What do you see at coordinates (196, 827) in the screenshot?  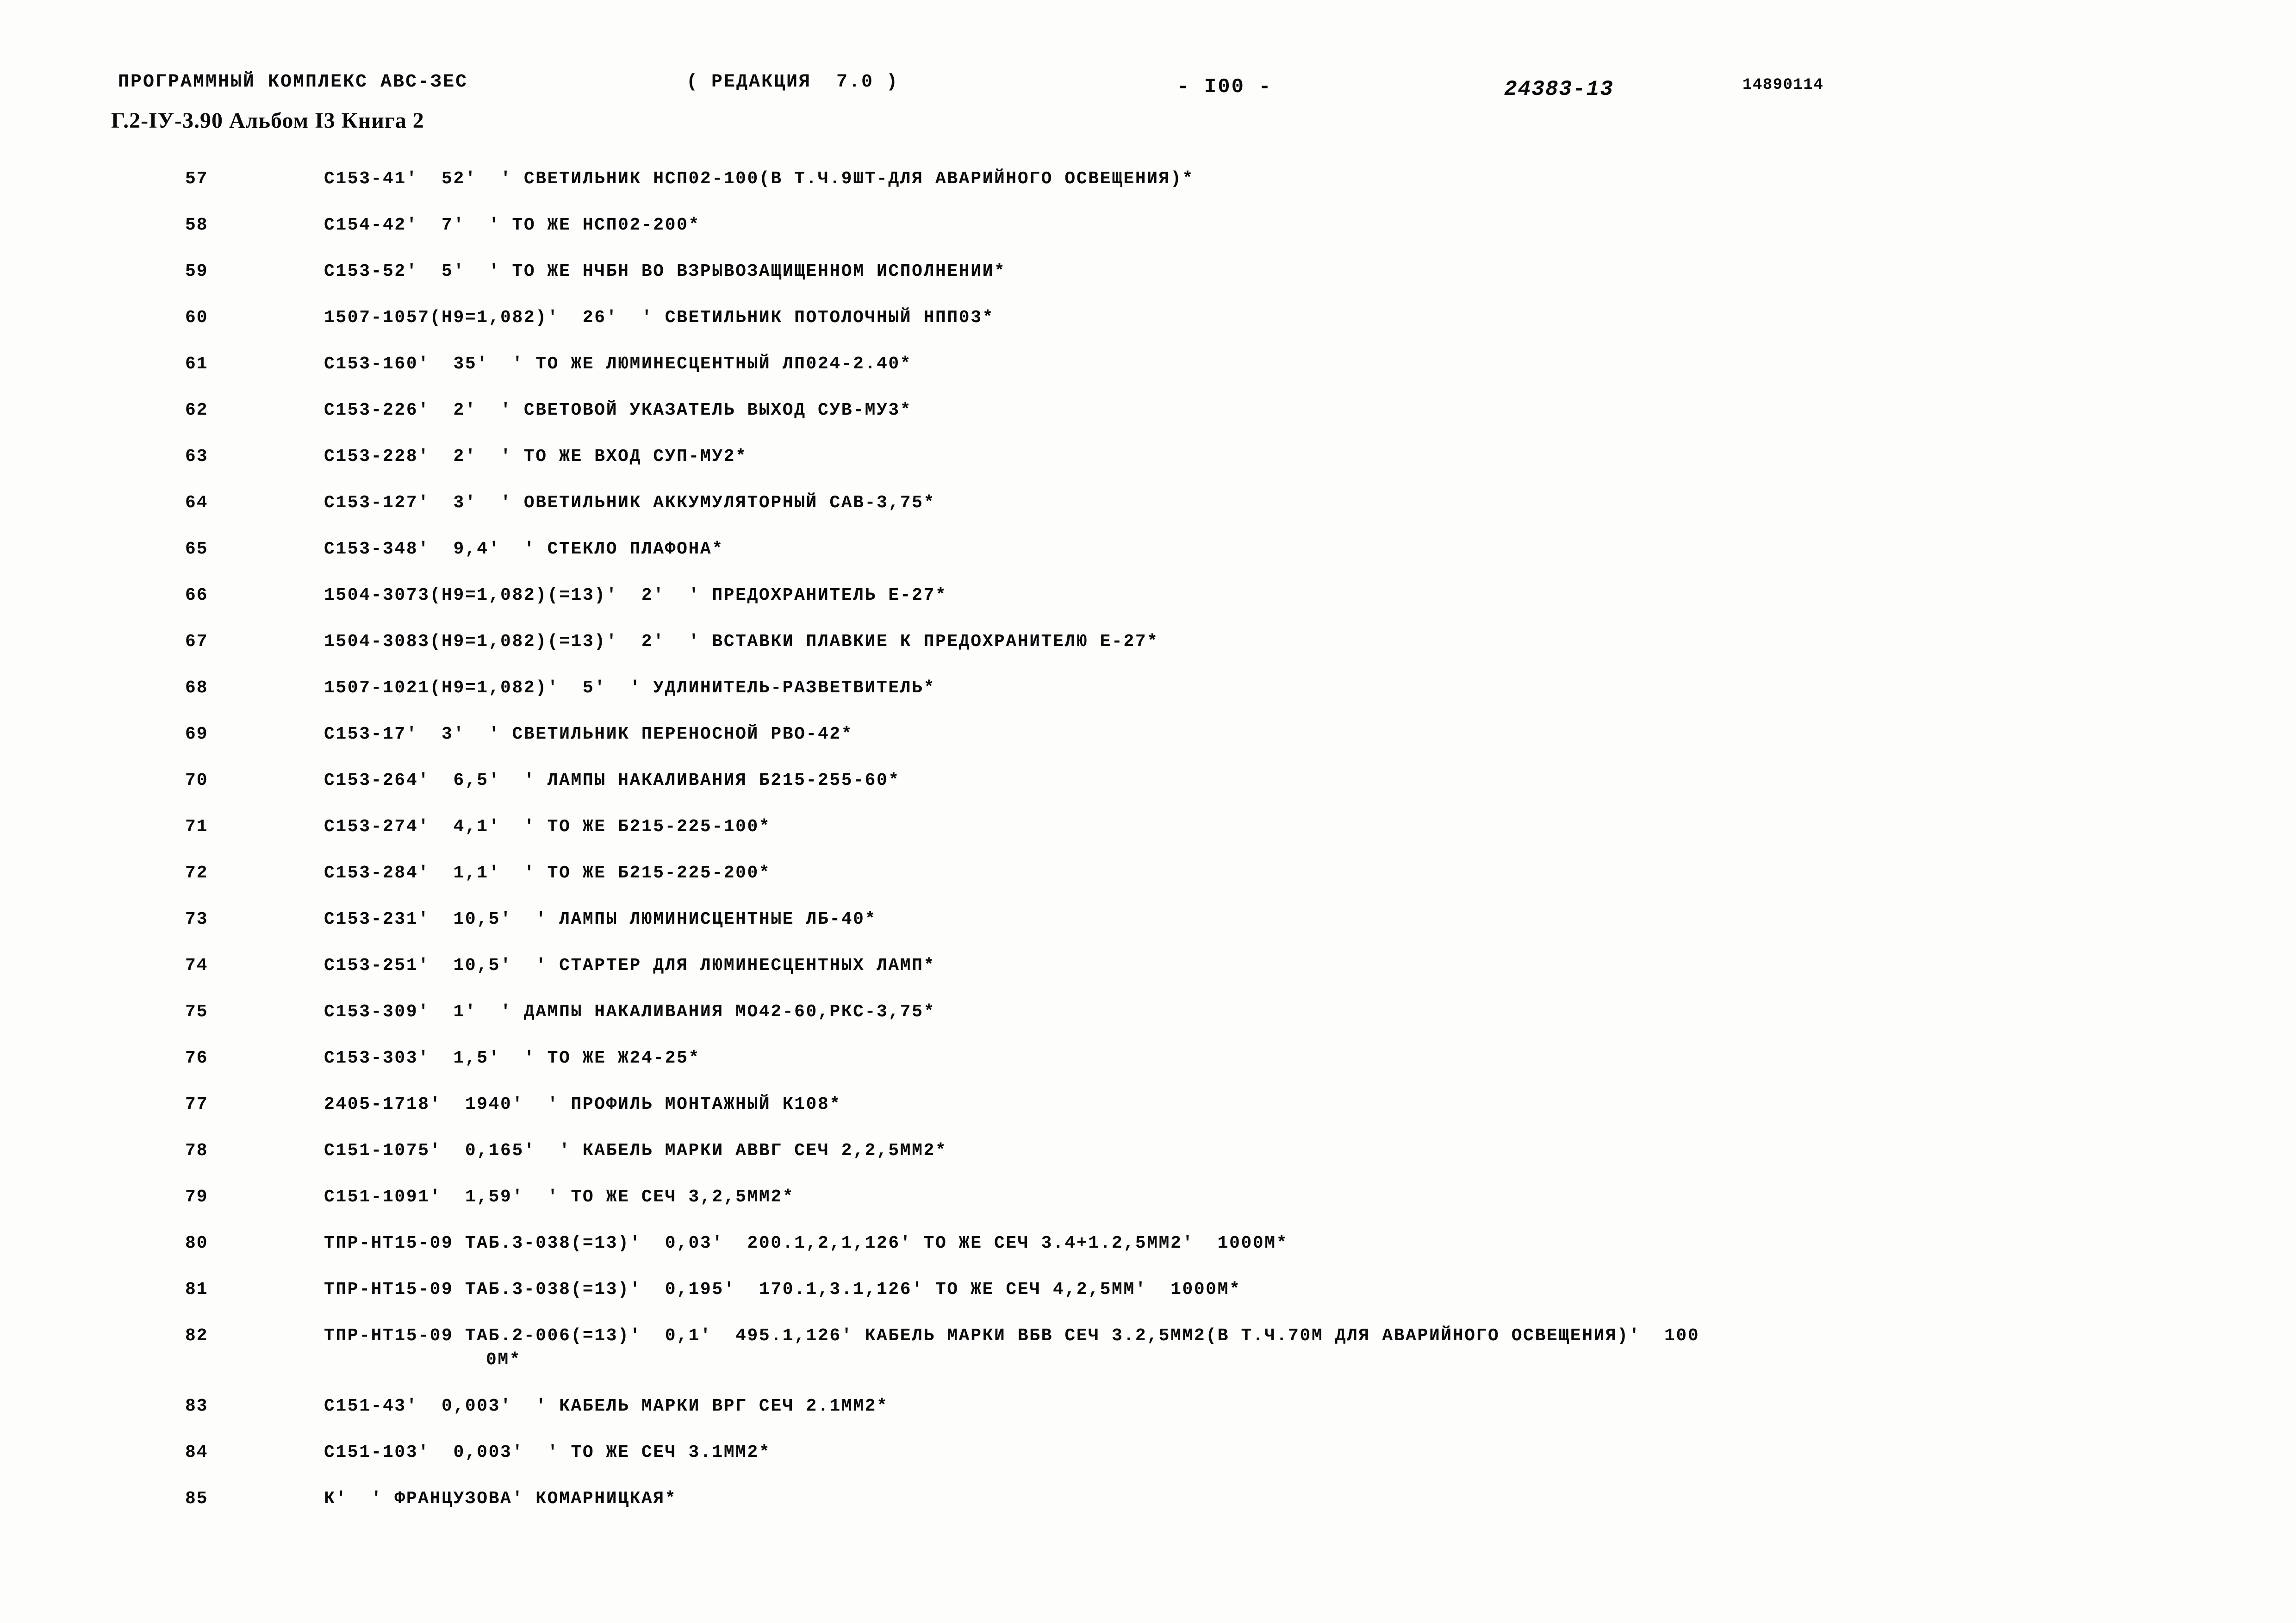 I see `row-number: 71` at bounding box center [196, 827].